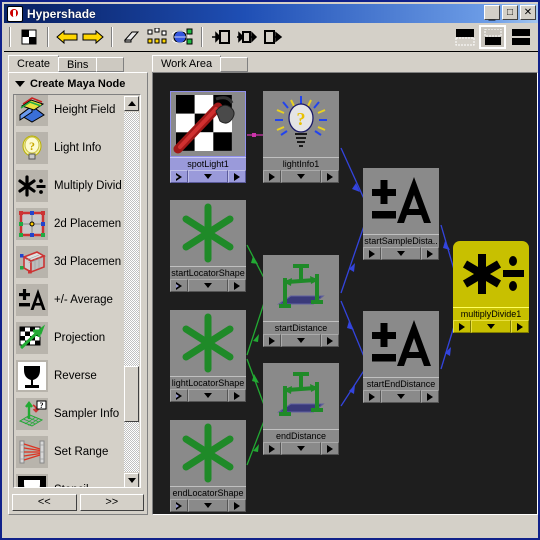 This screenshot has height=540, width=540. Describe the element at coordinates (69, 300) in the screenshot. I see `list-item-plus-minus-average: +/- Average` at that location.